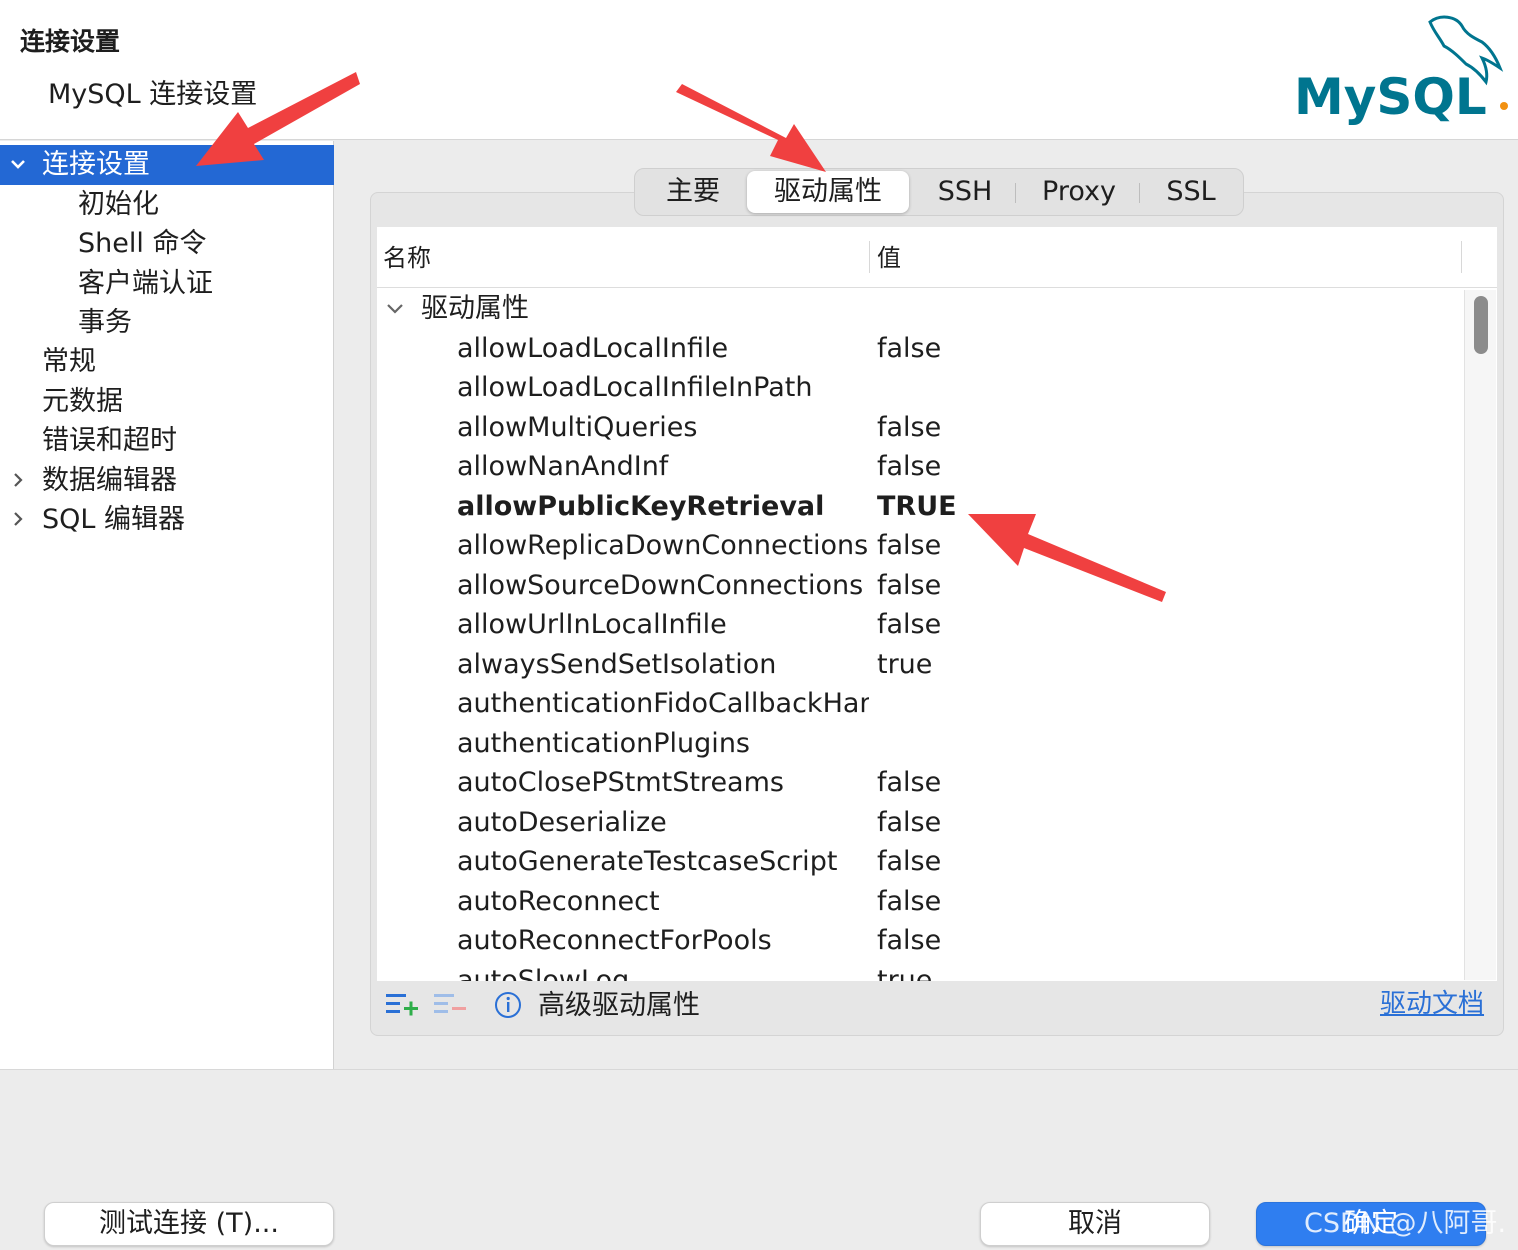 This screenshot has height=1250, width=1518. What do you see at coordinates (475, 308) in the screenshot?
I see `property-group-label: 驱动属性` at bounding box center [475, 308].